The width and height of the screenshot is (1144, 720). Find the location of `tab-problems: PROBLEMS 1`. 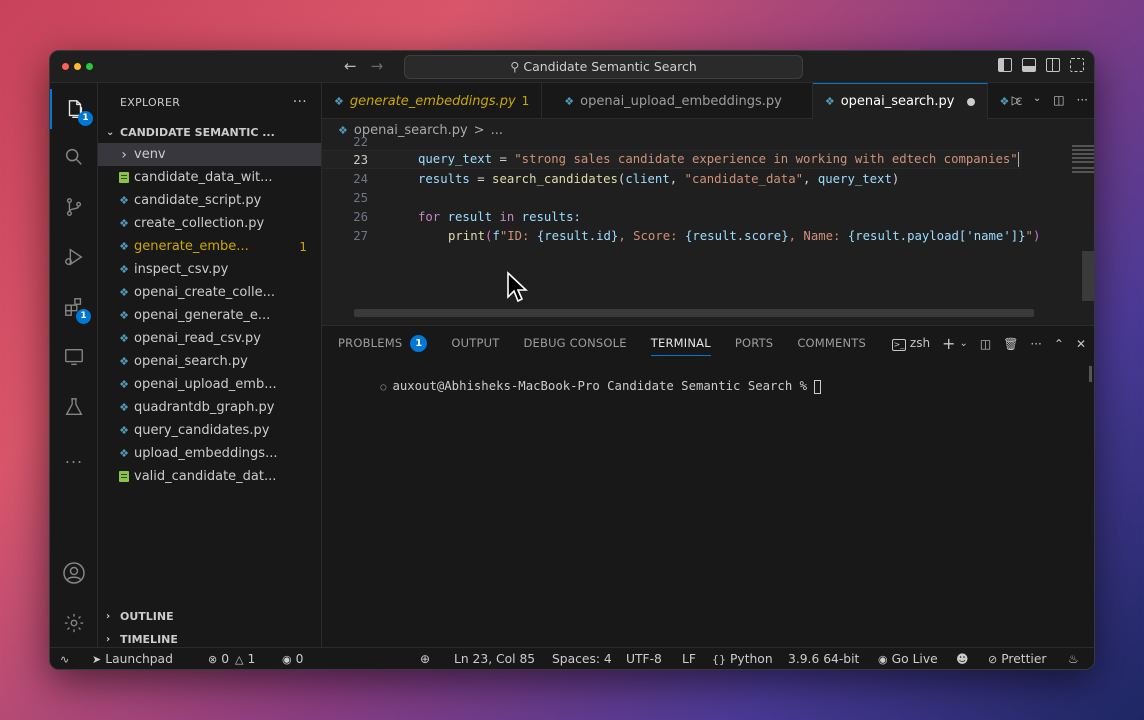

tab-problems: PROBLEMS 1 is located at coordinates (383, 343).